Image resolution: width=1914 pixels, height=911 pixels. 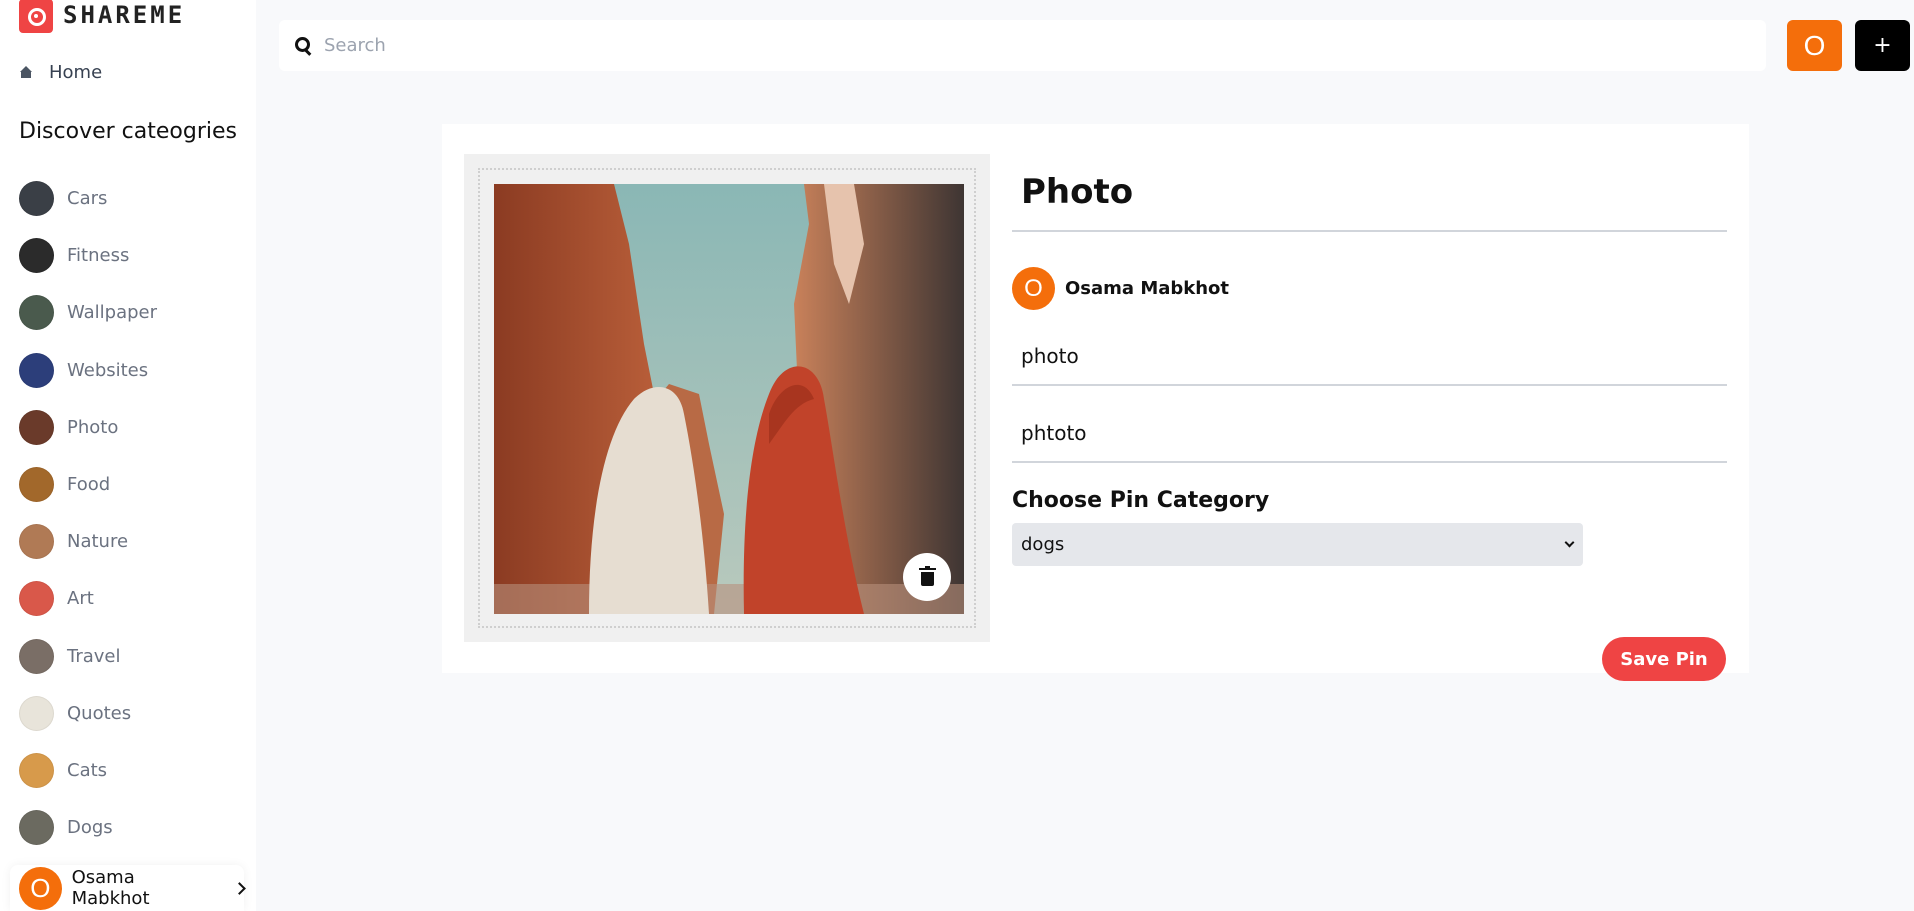 I want to click on pin-title-input, so click(x=1369, y=193).